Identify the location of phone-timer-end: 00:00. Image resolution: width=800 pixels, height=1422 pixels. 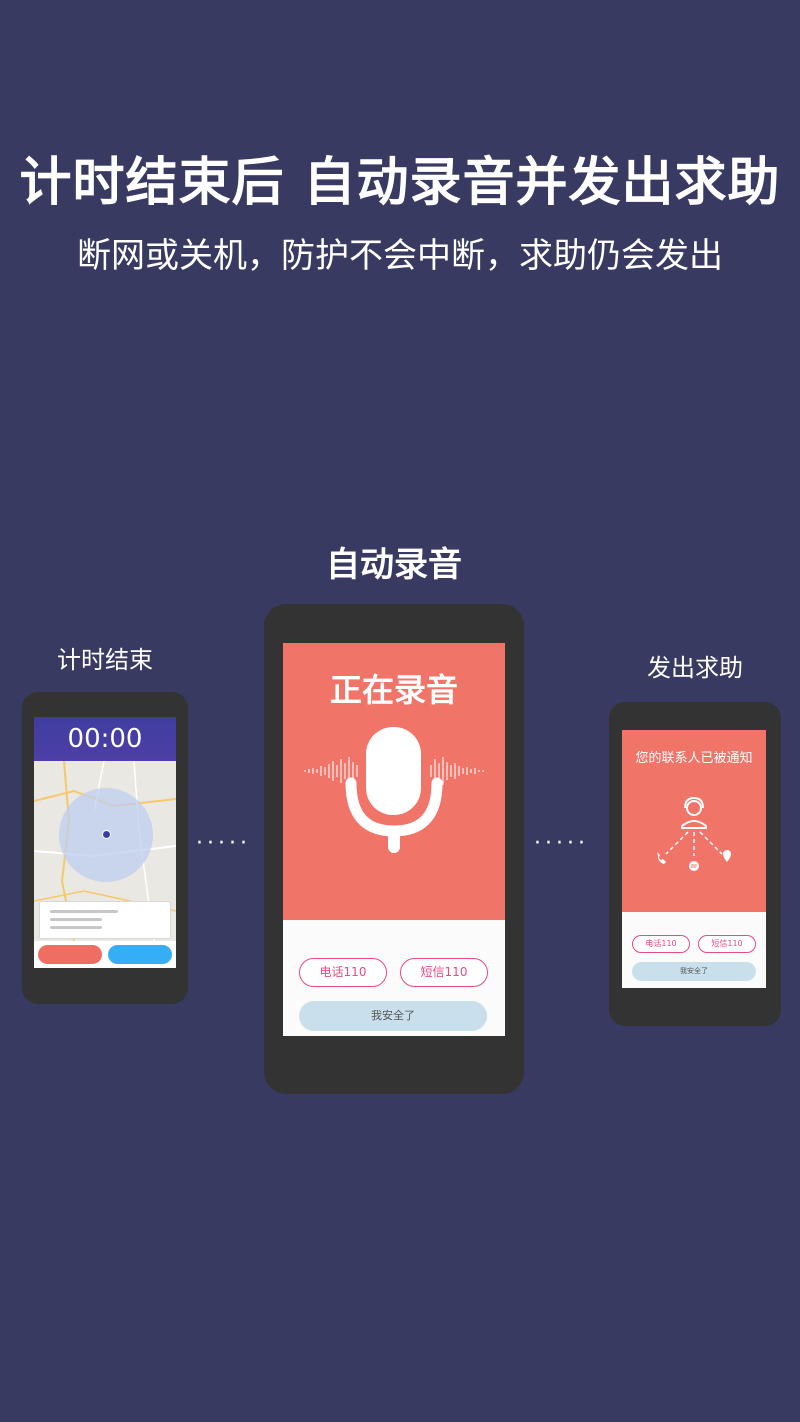
(105, 848).